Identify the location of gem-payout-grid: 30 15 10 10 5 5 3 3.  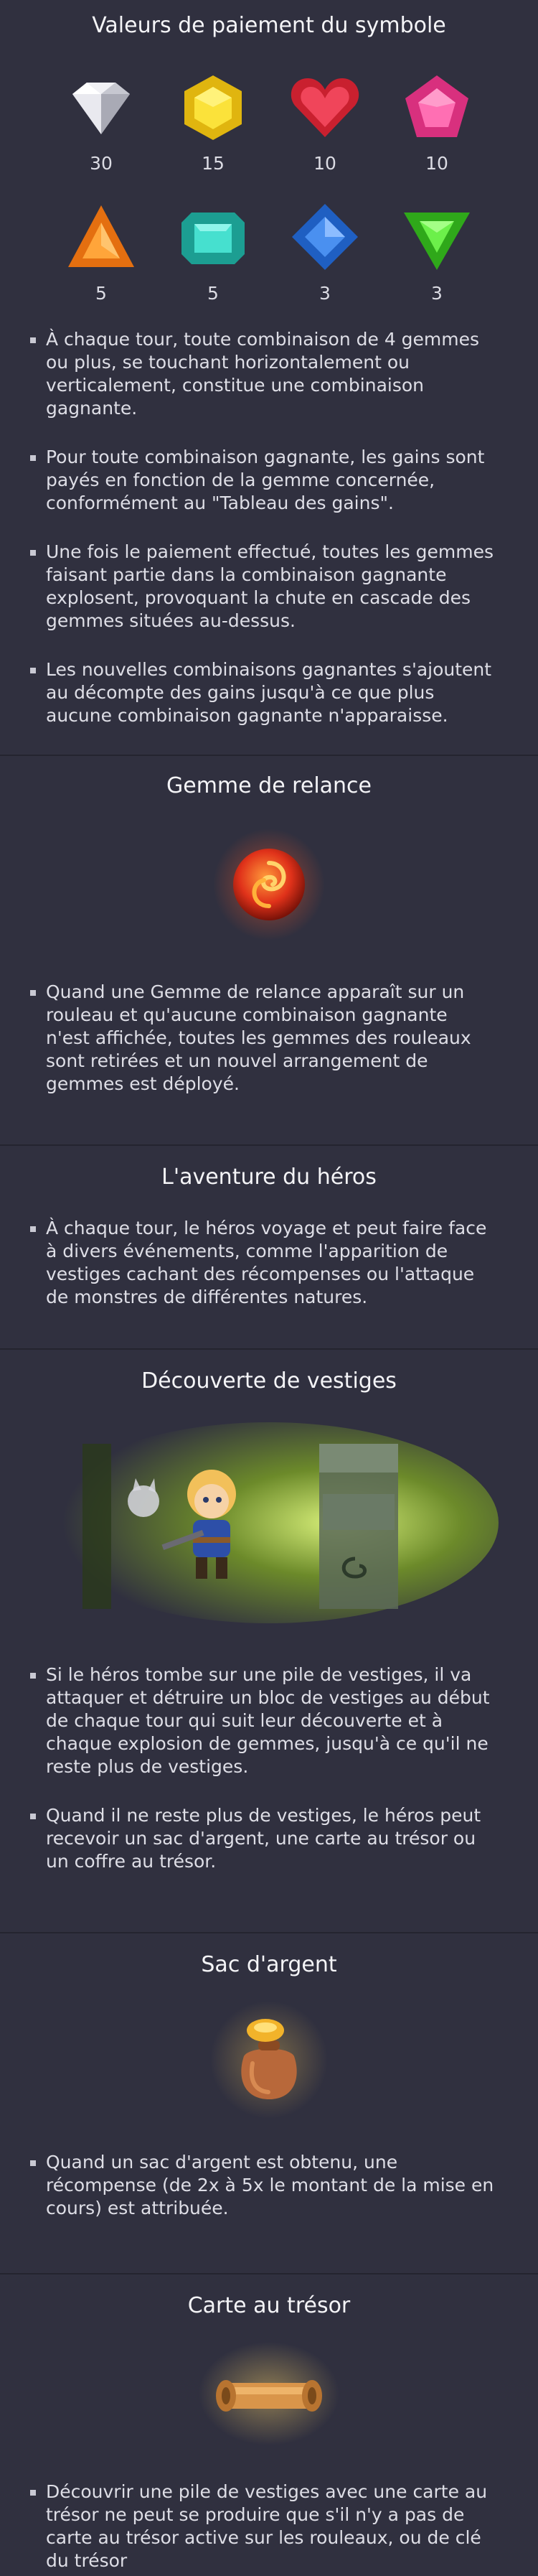
(269, 184).